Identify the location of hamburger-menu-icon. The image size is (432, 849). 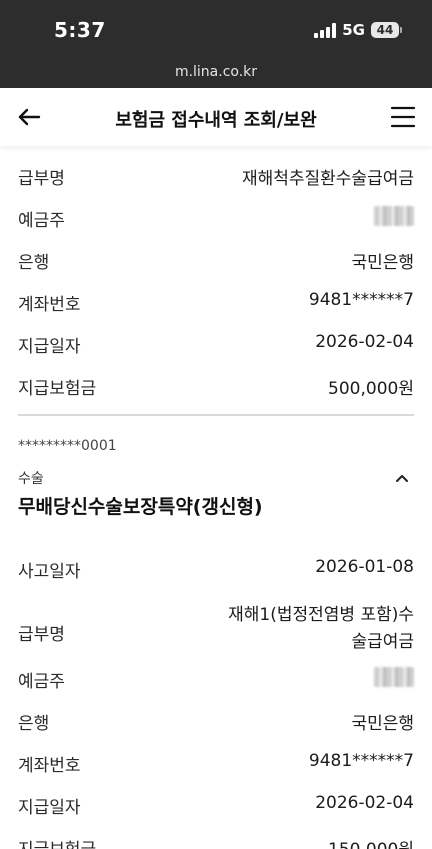
(403, 117).